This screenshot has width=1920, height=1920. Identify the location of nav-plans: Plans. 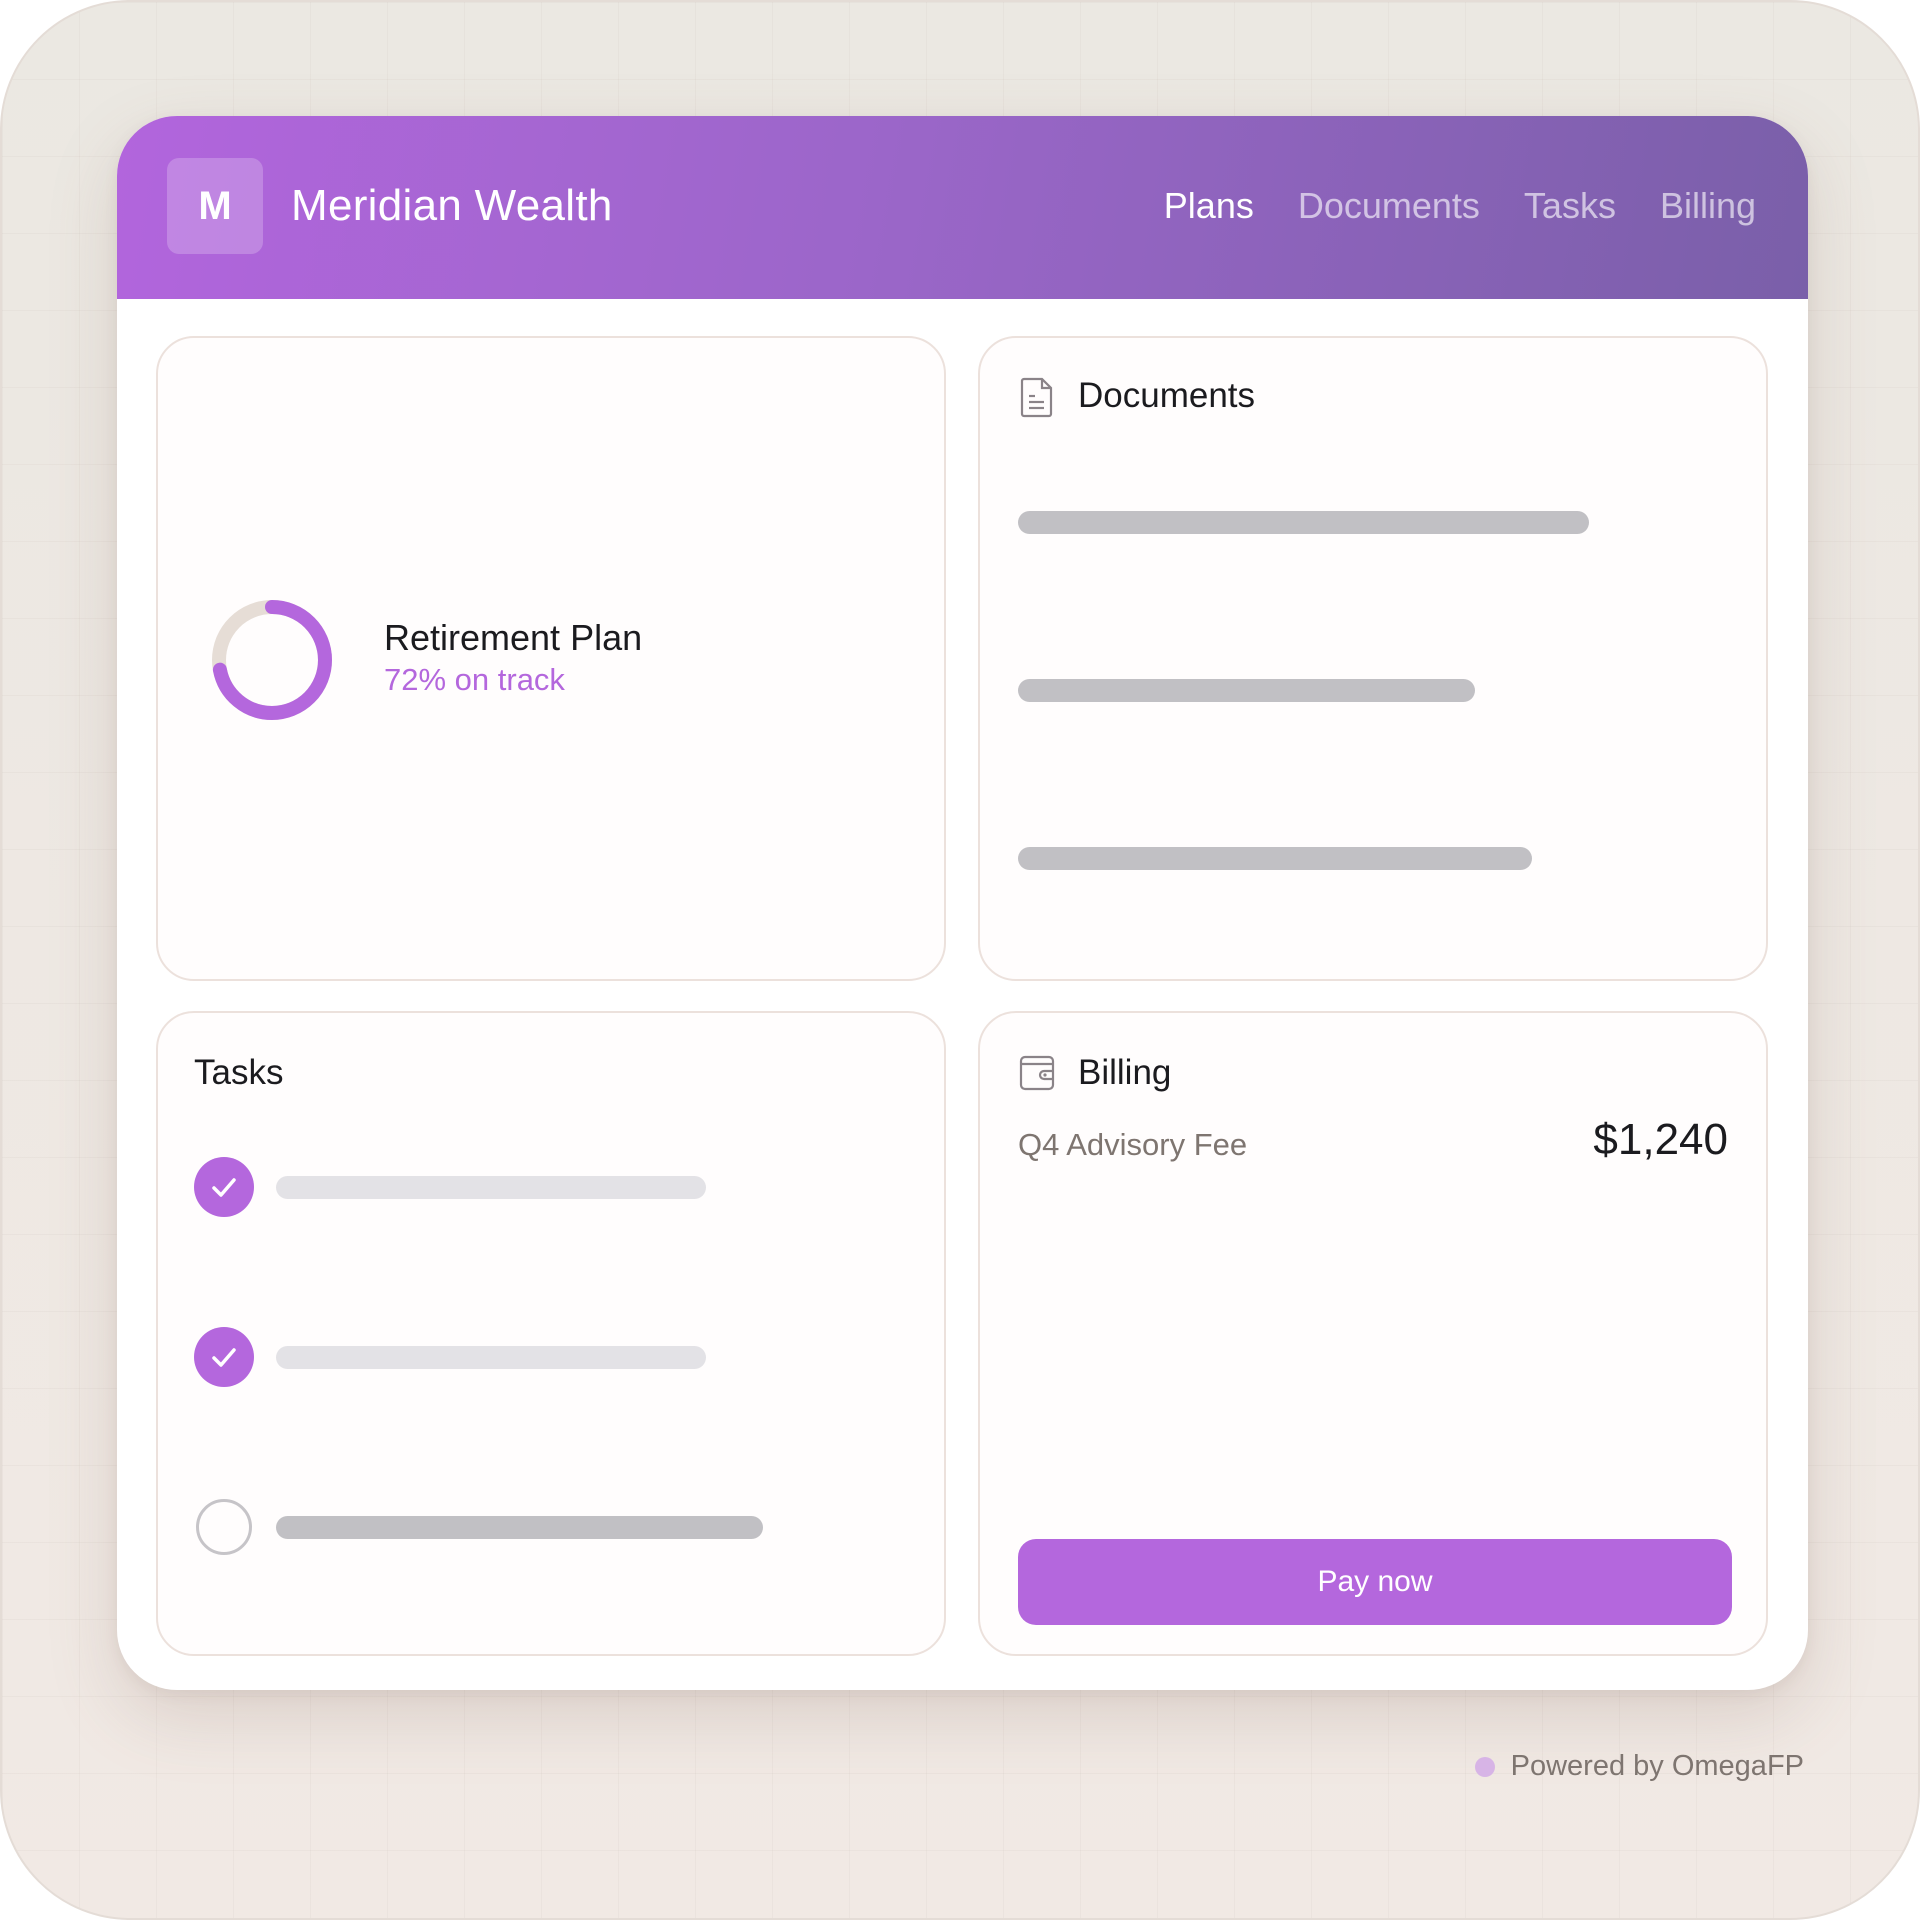
(1209, 206).